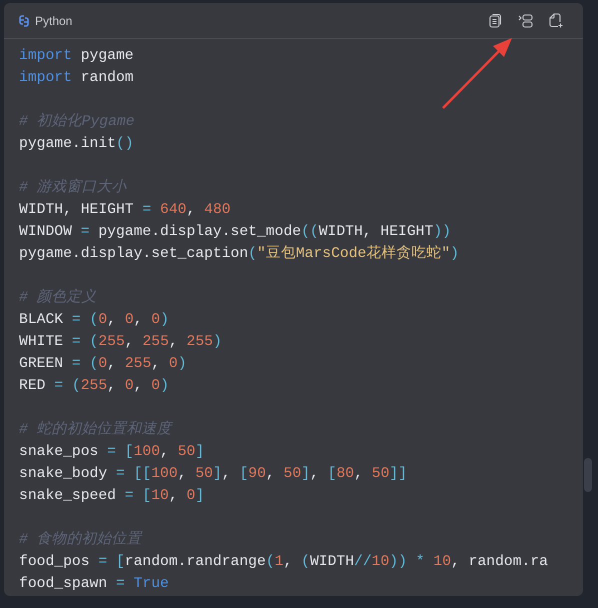 This screenshot has height=608, width=598. Describe the element at coordinates (588, 475) in the screenshot. I see `scrollbar-thumb` at that location.